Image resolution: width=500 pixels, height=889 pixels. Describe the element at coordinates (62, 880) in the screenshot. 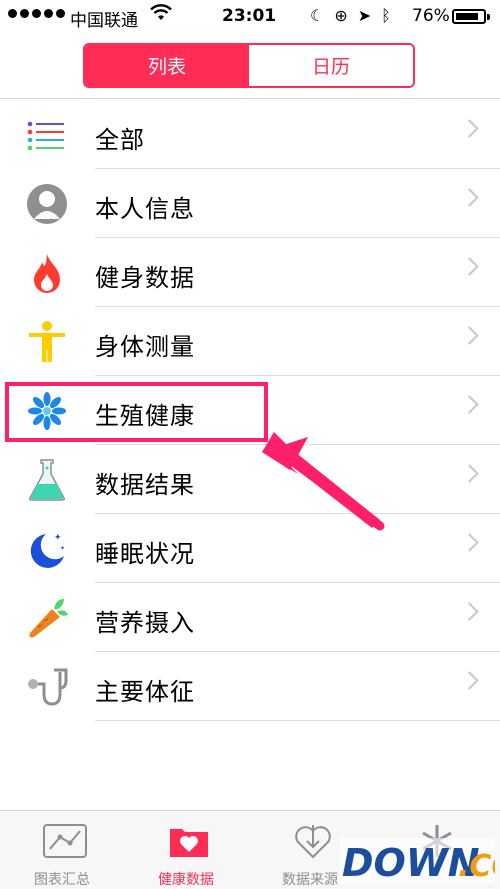

I see `tab-label: 图表汇总` at that location.